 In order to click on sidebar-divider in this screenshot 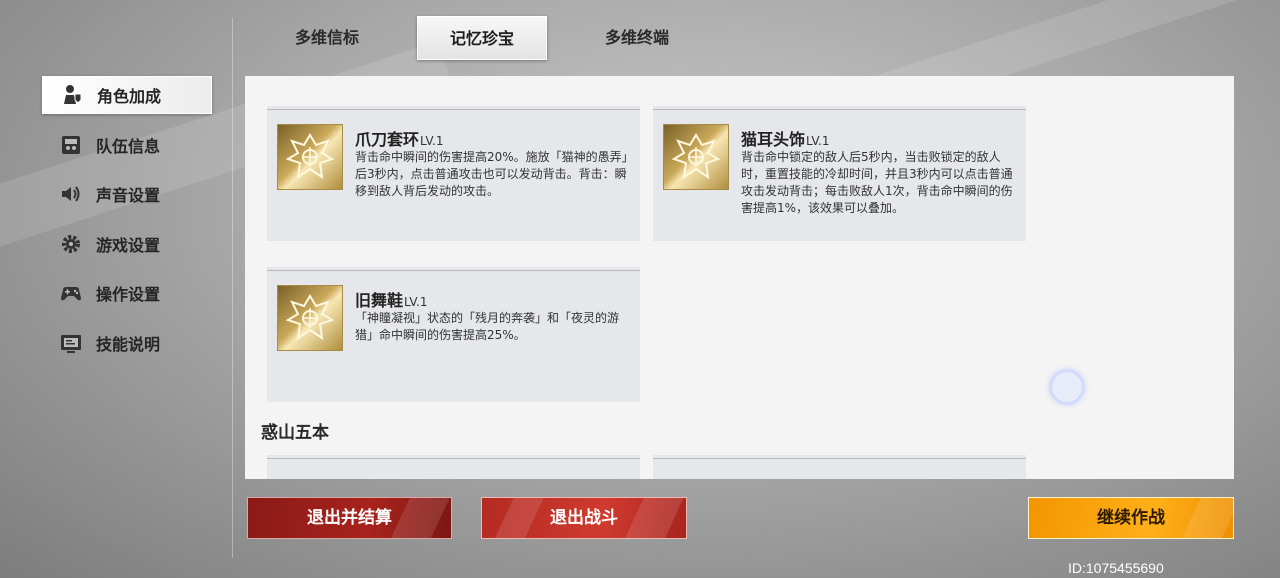, I will do `click(232, 288)`.